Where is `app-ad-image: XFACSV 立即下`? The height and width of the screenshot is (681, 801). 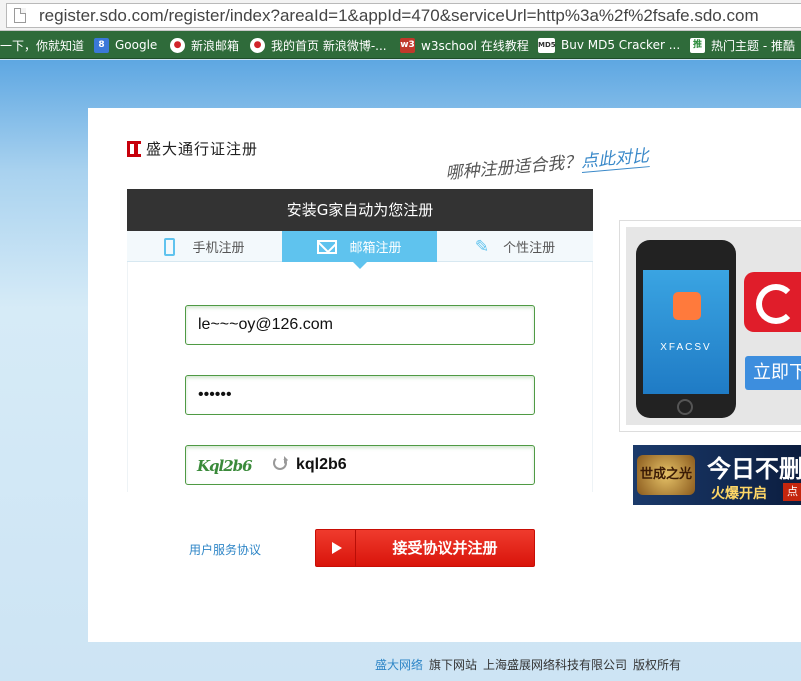 app-ad-image: XFACSV 立即下 is located at coordinates (713, 326).